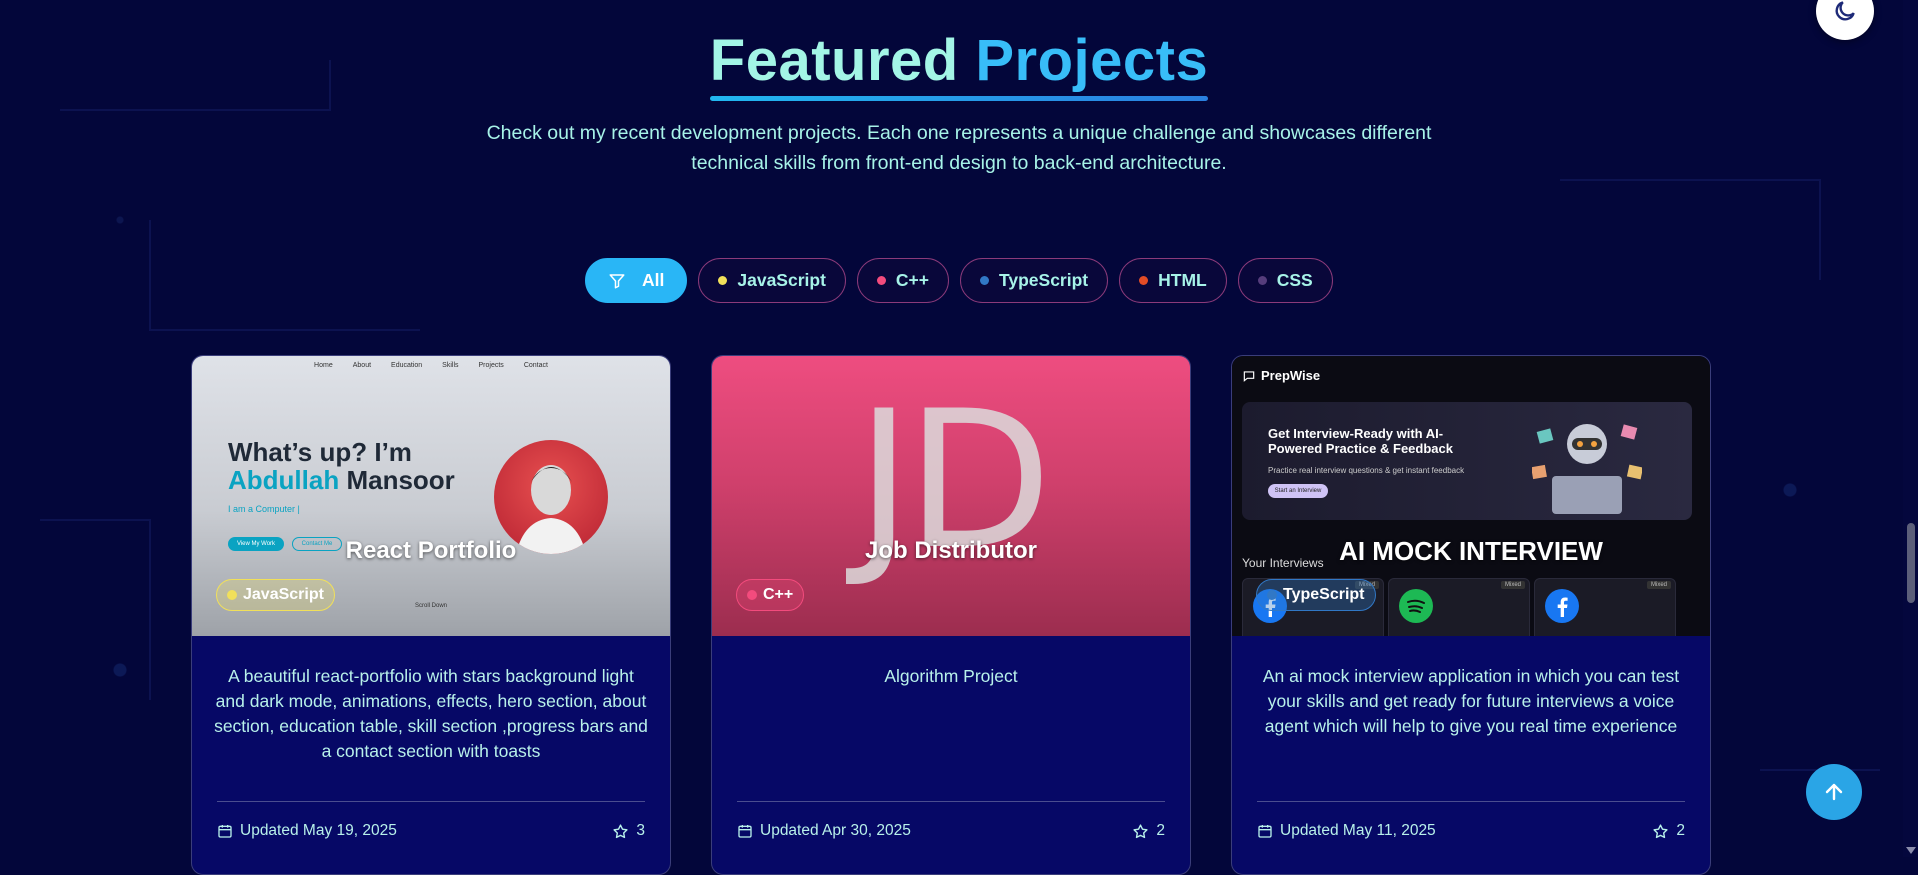  Describe the element at coordinates (323, 365) in the screenshot. I see `preview-nav-item: Home` at that location.